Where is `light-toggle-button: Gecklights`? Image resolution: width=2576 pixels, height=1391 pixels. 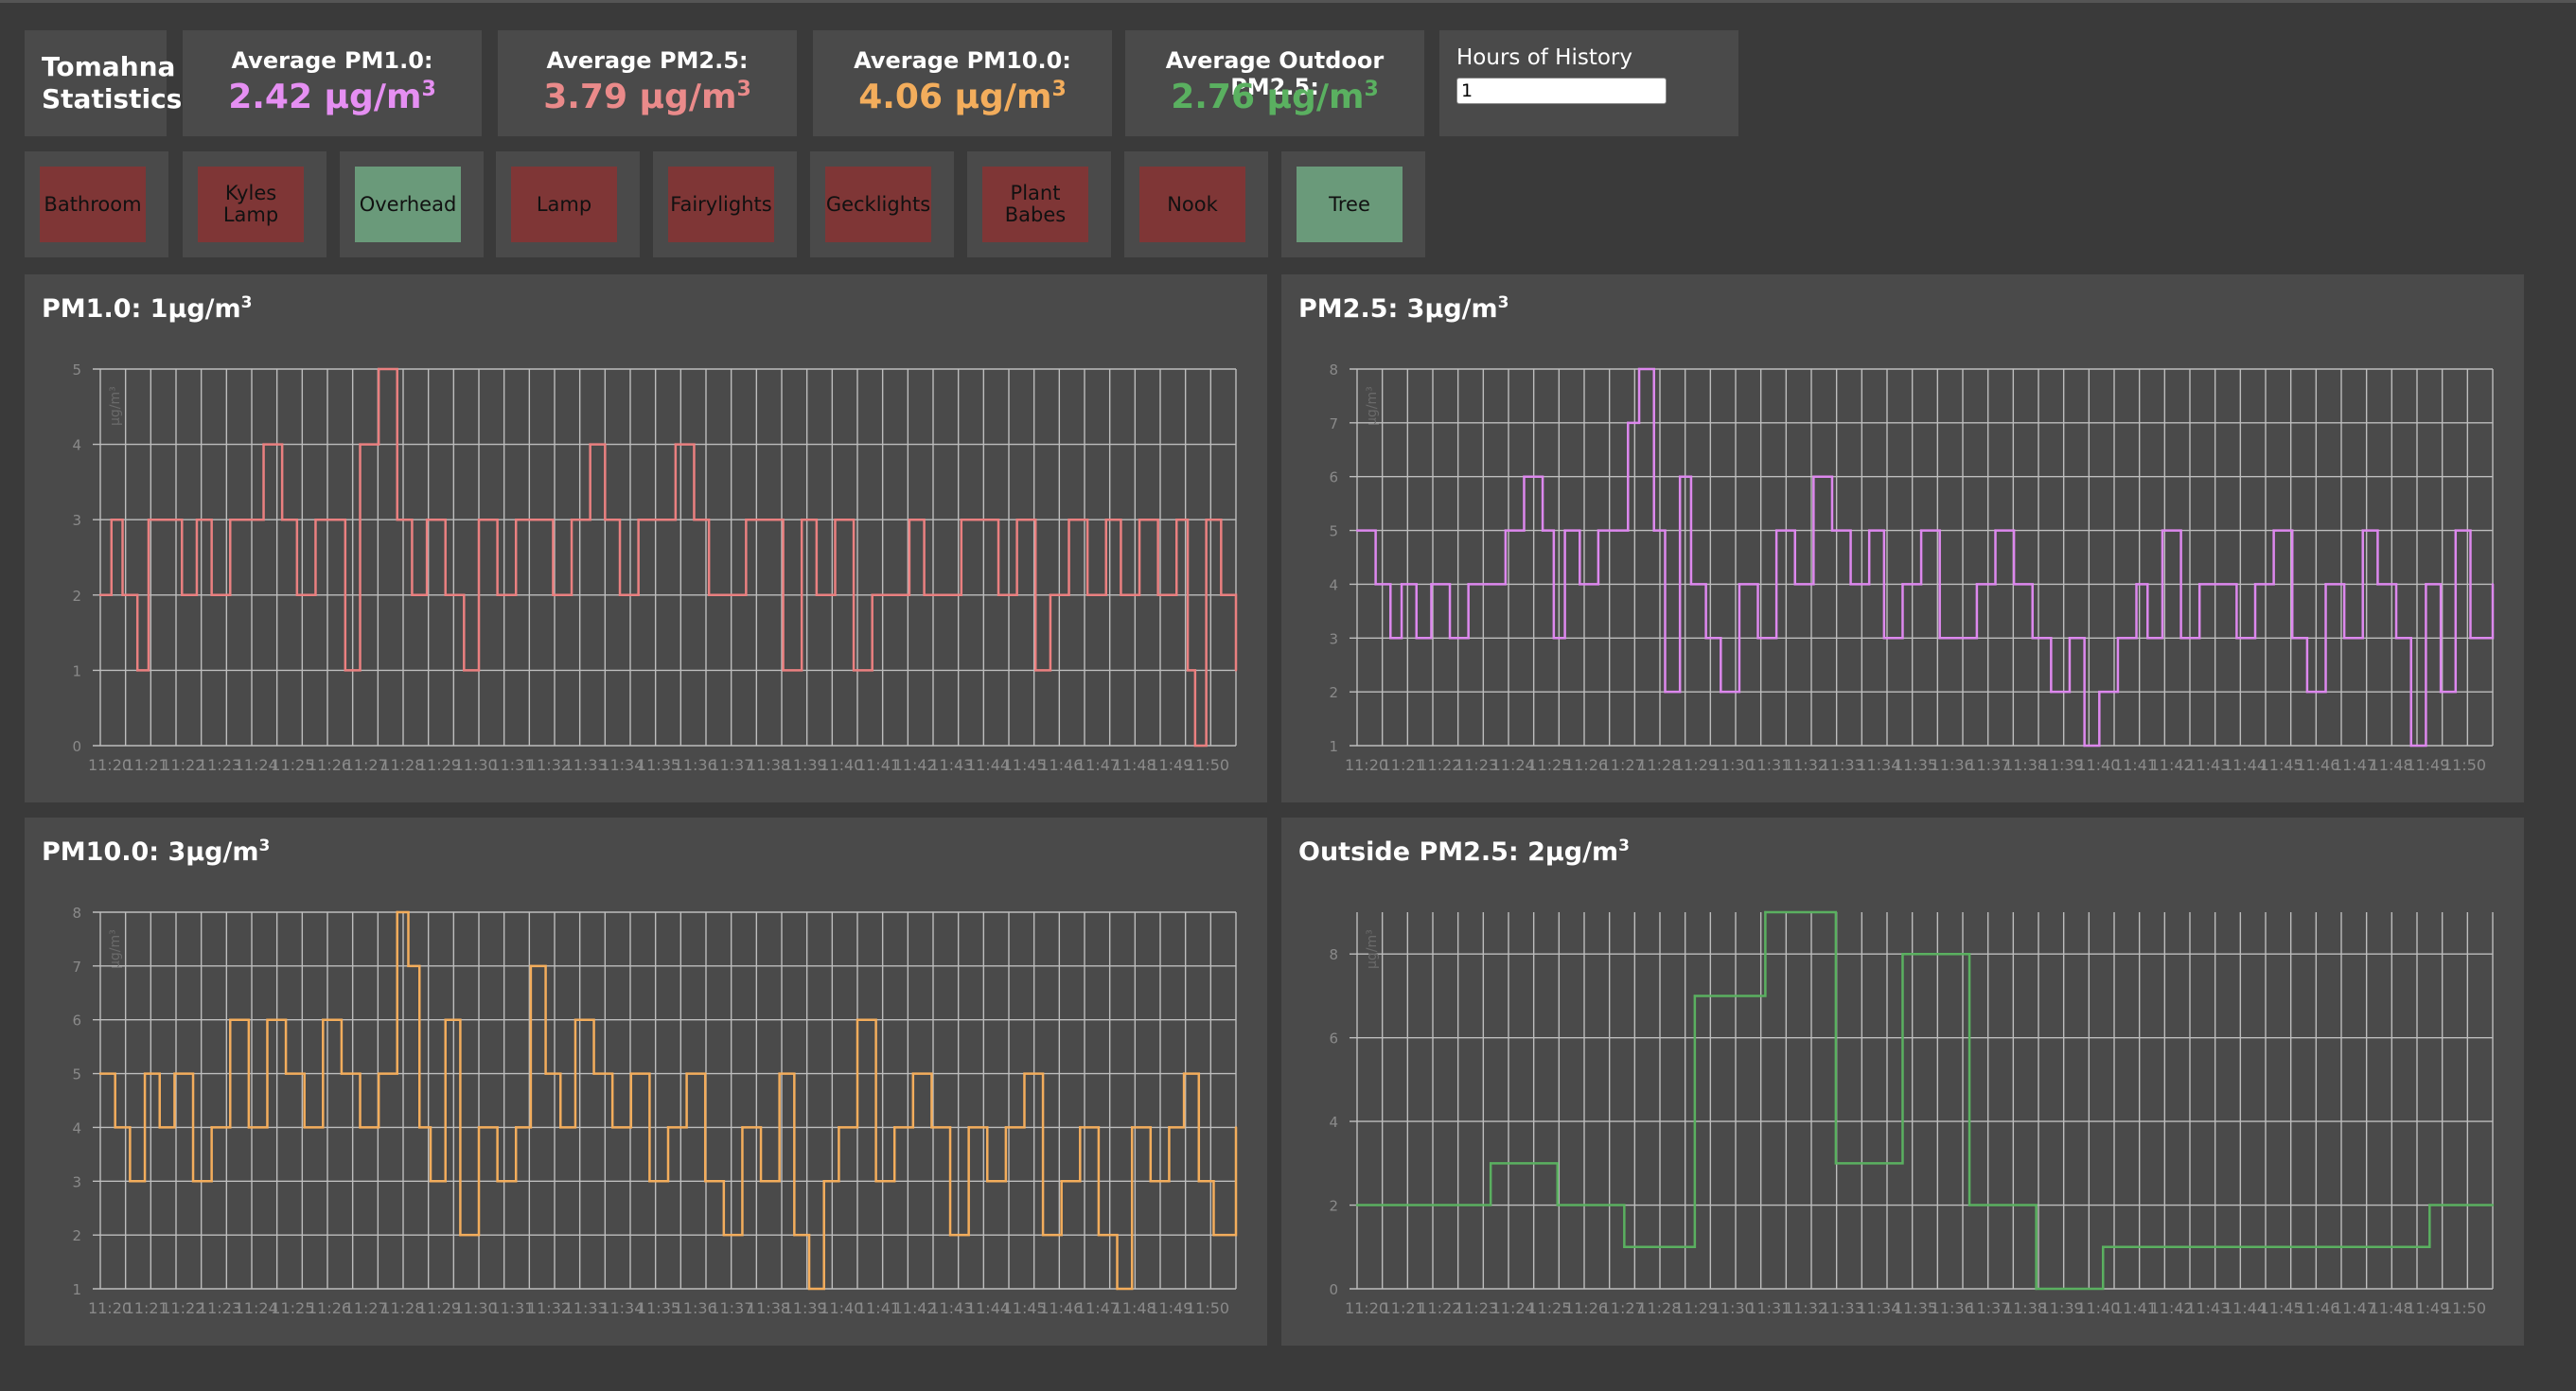 light-toggle-button: Gecklights is located at coordinates (878, 204).